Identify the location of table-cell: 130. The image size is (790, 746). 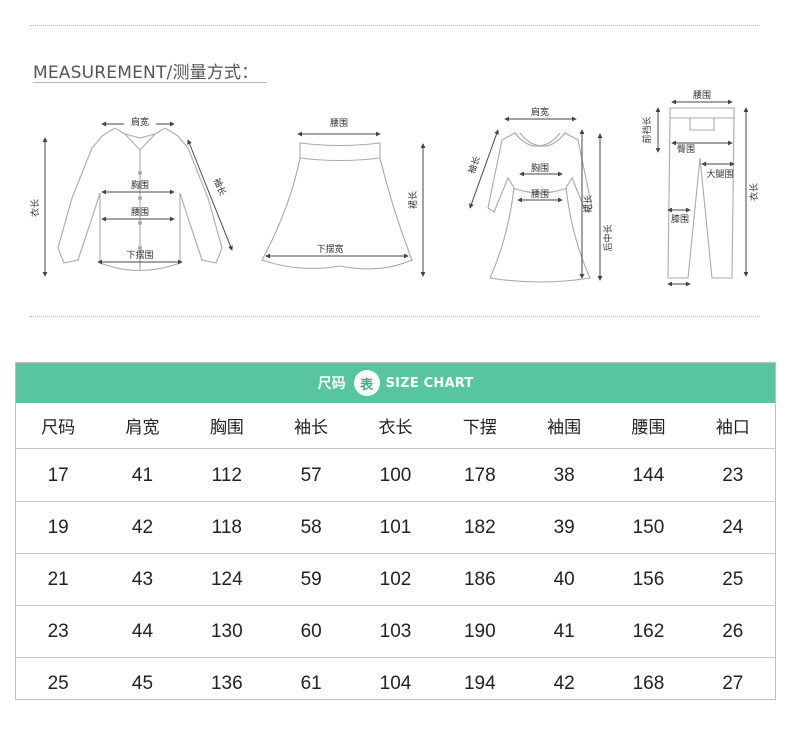
(226, 631).